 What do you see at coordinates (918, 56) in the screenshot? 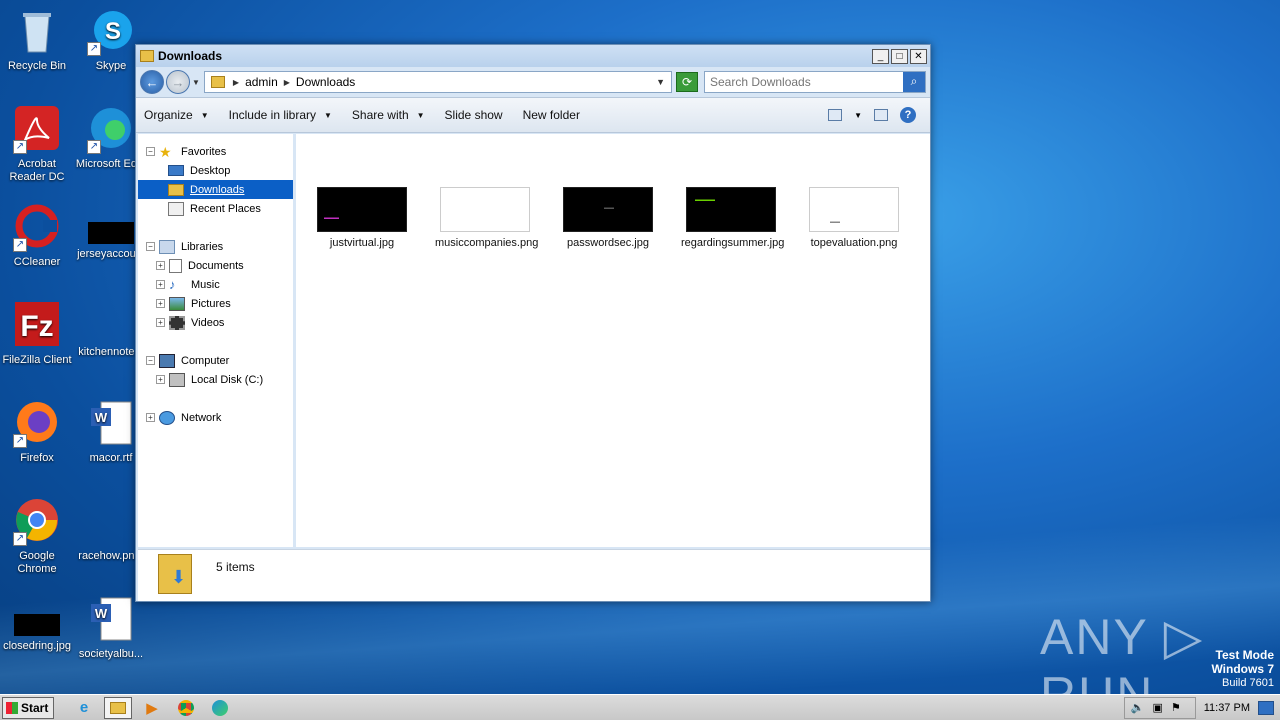
I see `close-button: ✕` at bounding box center [918, 56].